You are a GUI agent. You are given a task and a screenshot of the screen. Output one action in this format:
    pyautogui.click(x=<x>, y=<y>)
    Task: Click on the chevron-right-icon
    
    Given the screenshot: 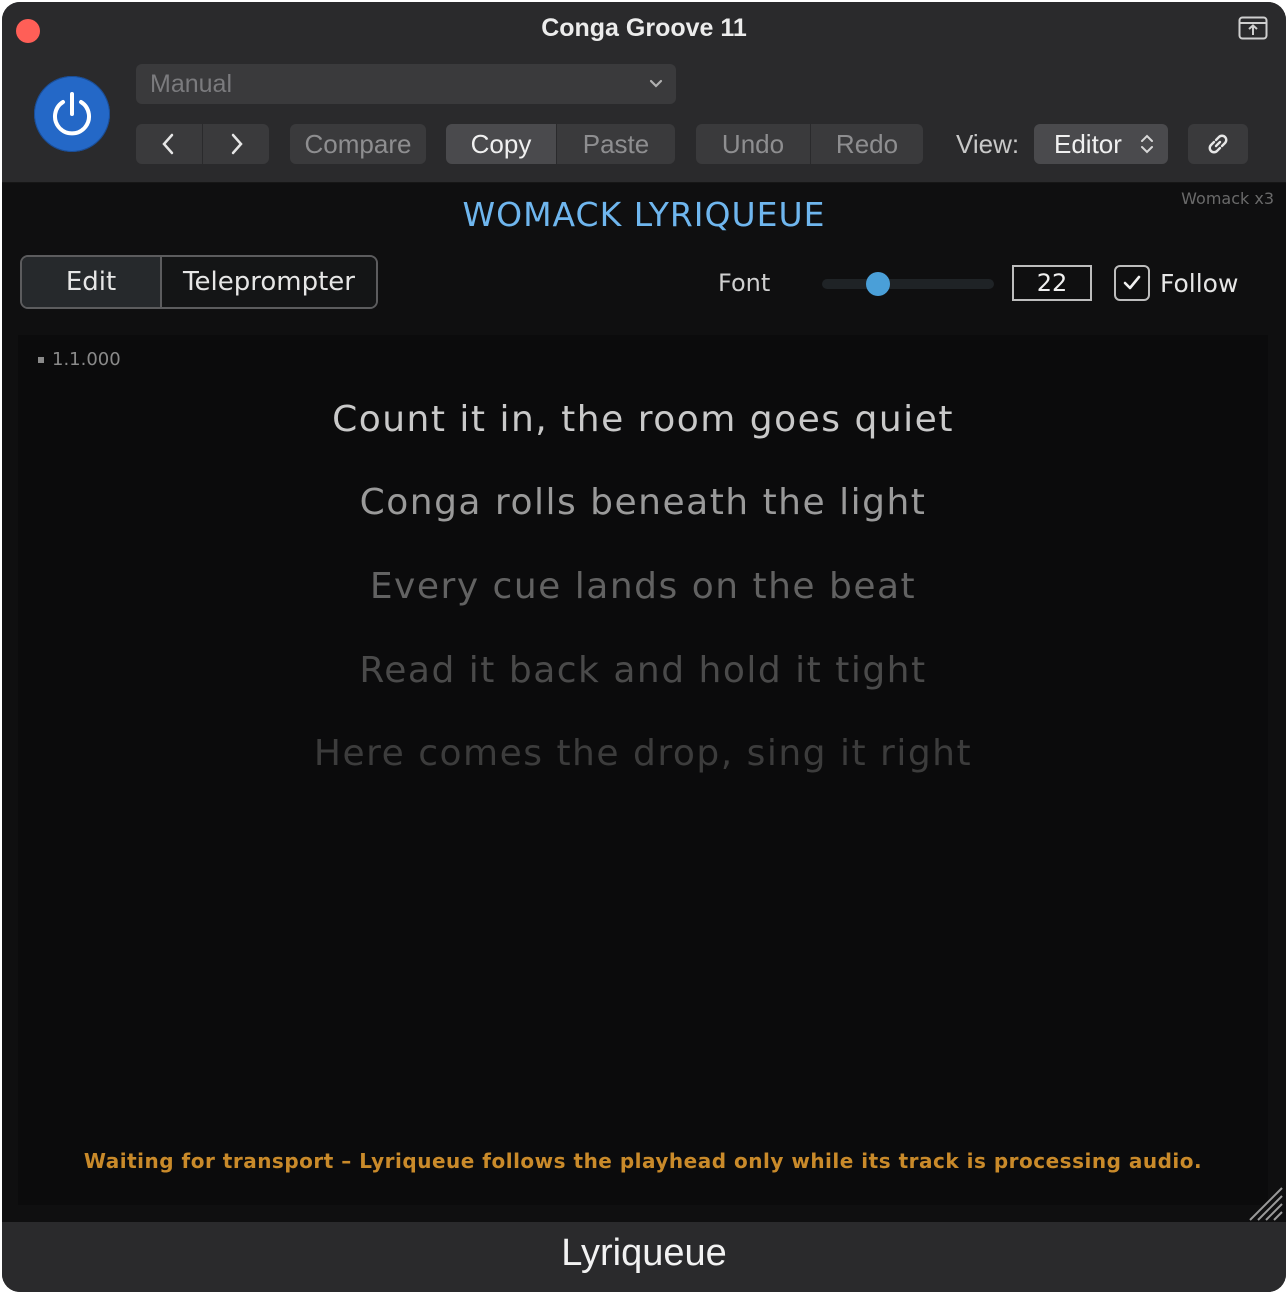 What is the action you would take?
    pyautogui.click(x=237, y=144)
    